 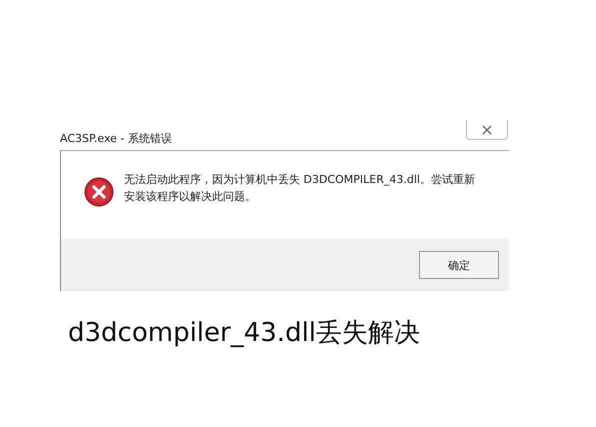 I want to click on error-message: 无法启动此程序，因为计算机中丢失 D3DCOMPILER_43.dll。尝试重新安装该程序以解决此问题。, so click(x=300, y=188).